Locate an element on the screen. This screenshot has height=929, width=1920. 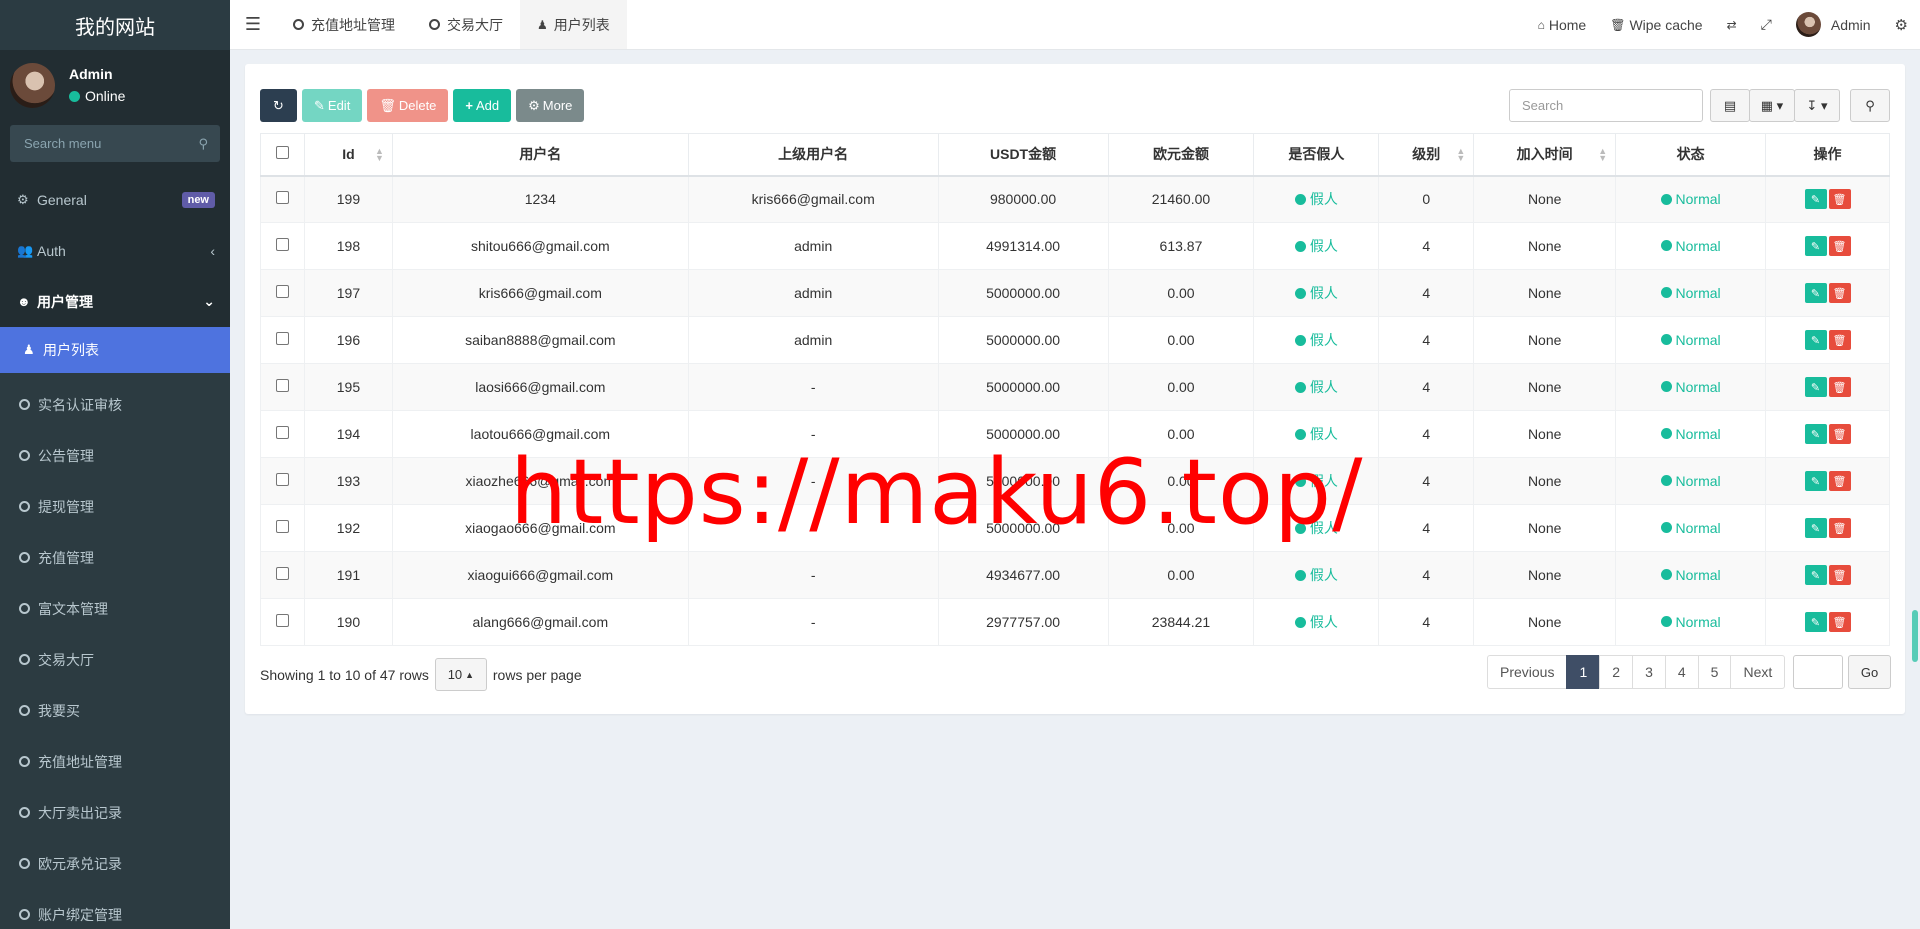
sidebar-item-hall-sell-records: 大厅卖出记录 is located at coordinates (115, 812).